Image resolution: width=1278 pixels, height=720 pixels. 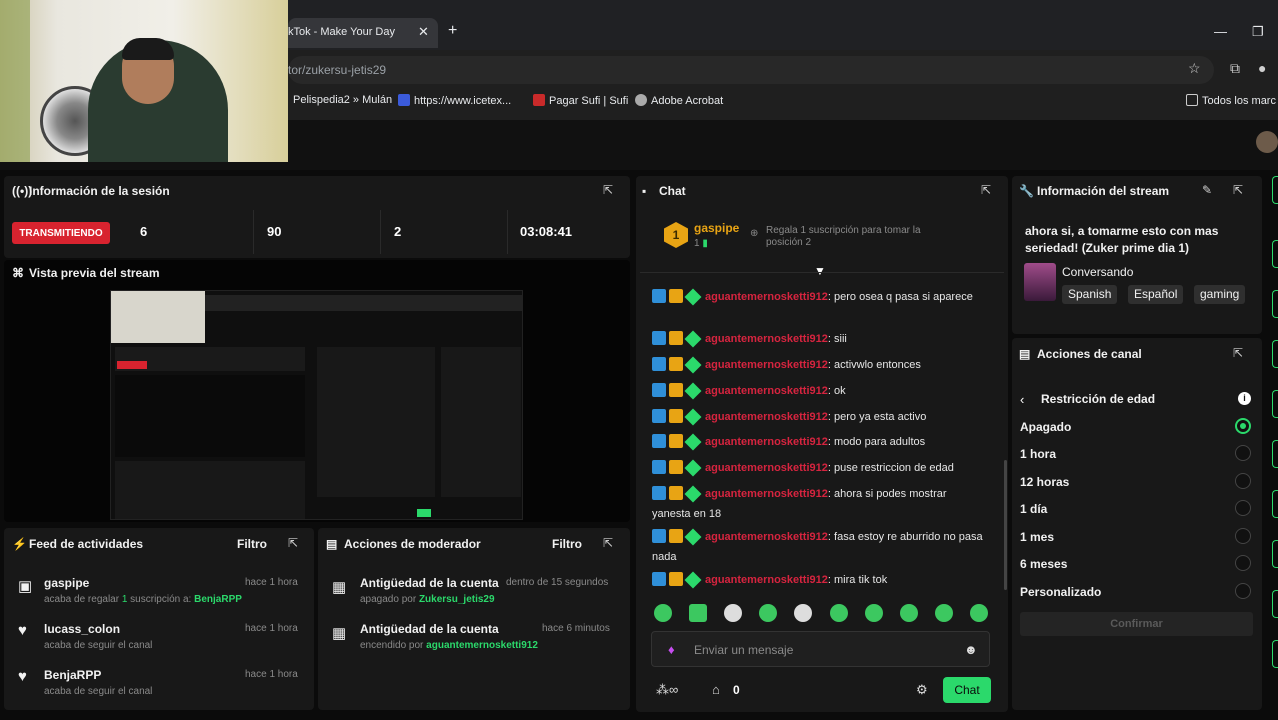 What do you see at coordinates (580, 100) in the screenshot?
I see `bookmark-item: Pagar Sufi | Sufi` at bounding box center [580, 100].